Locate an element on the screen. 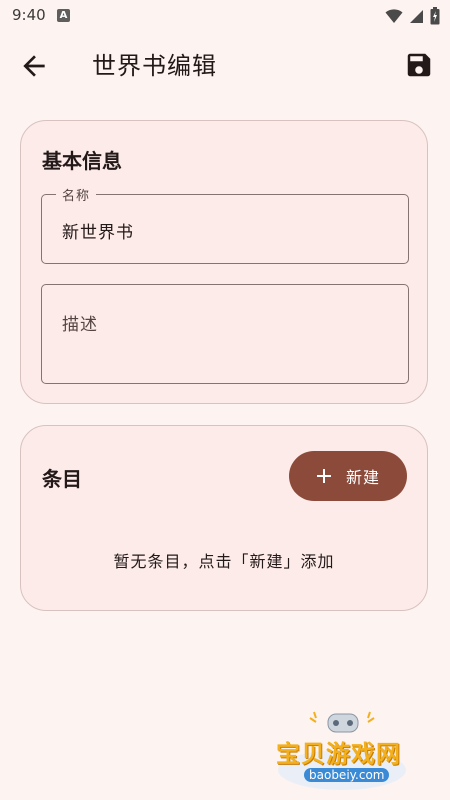  basic-info-title: 基本信息 is located at coordinates (82, 161).